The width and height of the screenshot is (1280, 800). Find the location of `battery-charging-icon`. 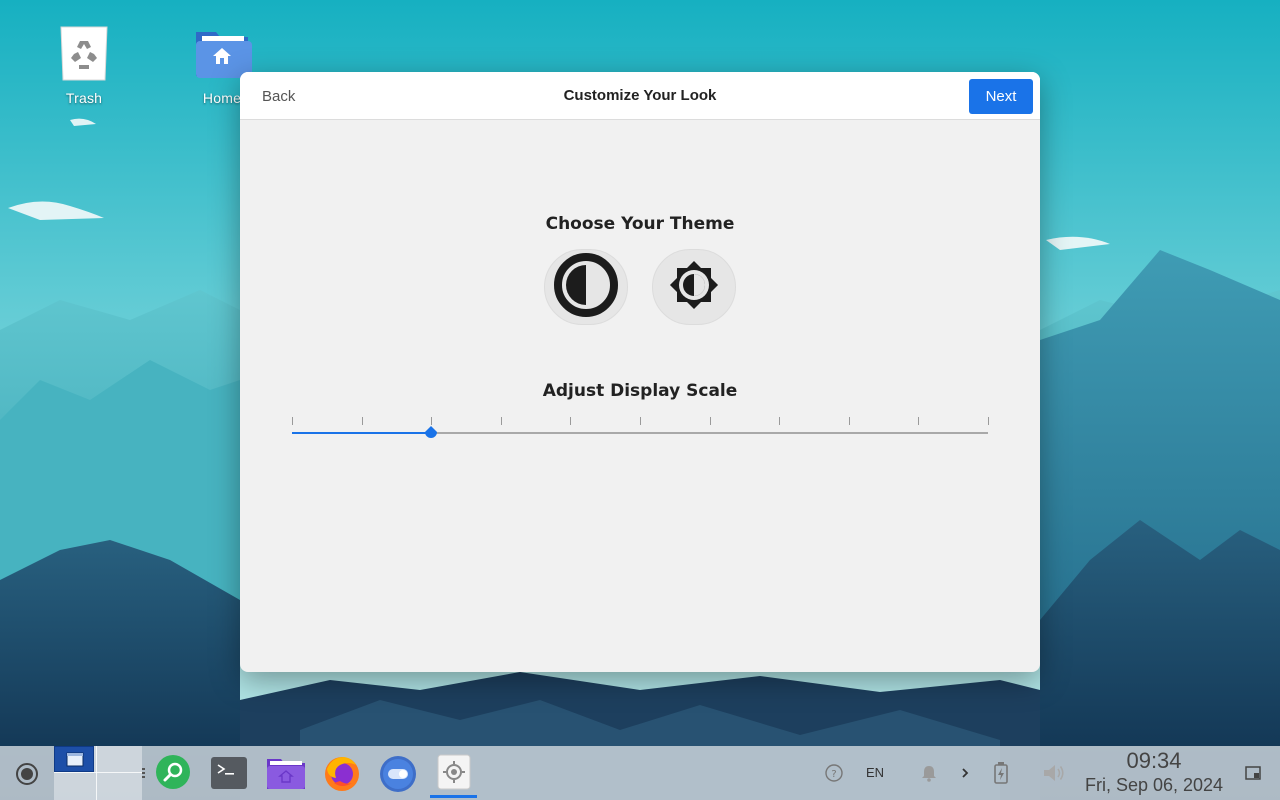

battery-charging-icon is located at coordinates (1001, 773).